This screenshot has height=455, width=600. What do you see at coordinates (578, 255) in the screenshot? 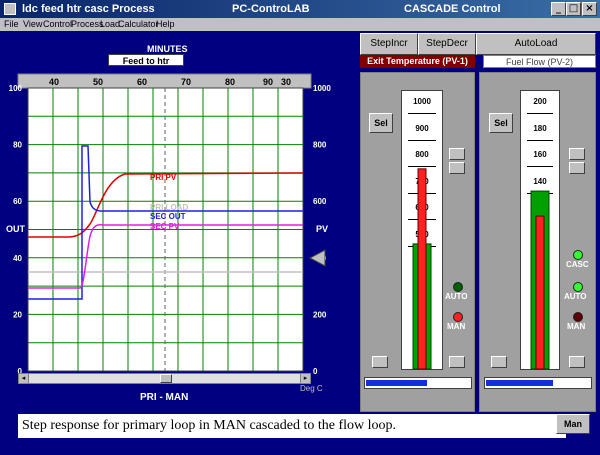
I see `secondary-casc-lamp` at bounding box center [578, 255].